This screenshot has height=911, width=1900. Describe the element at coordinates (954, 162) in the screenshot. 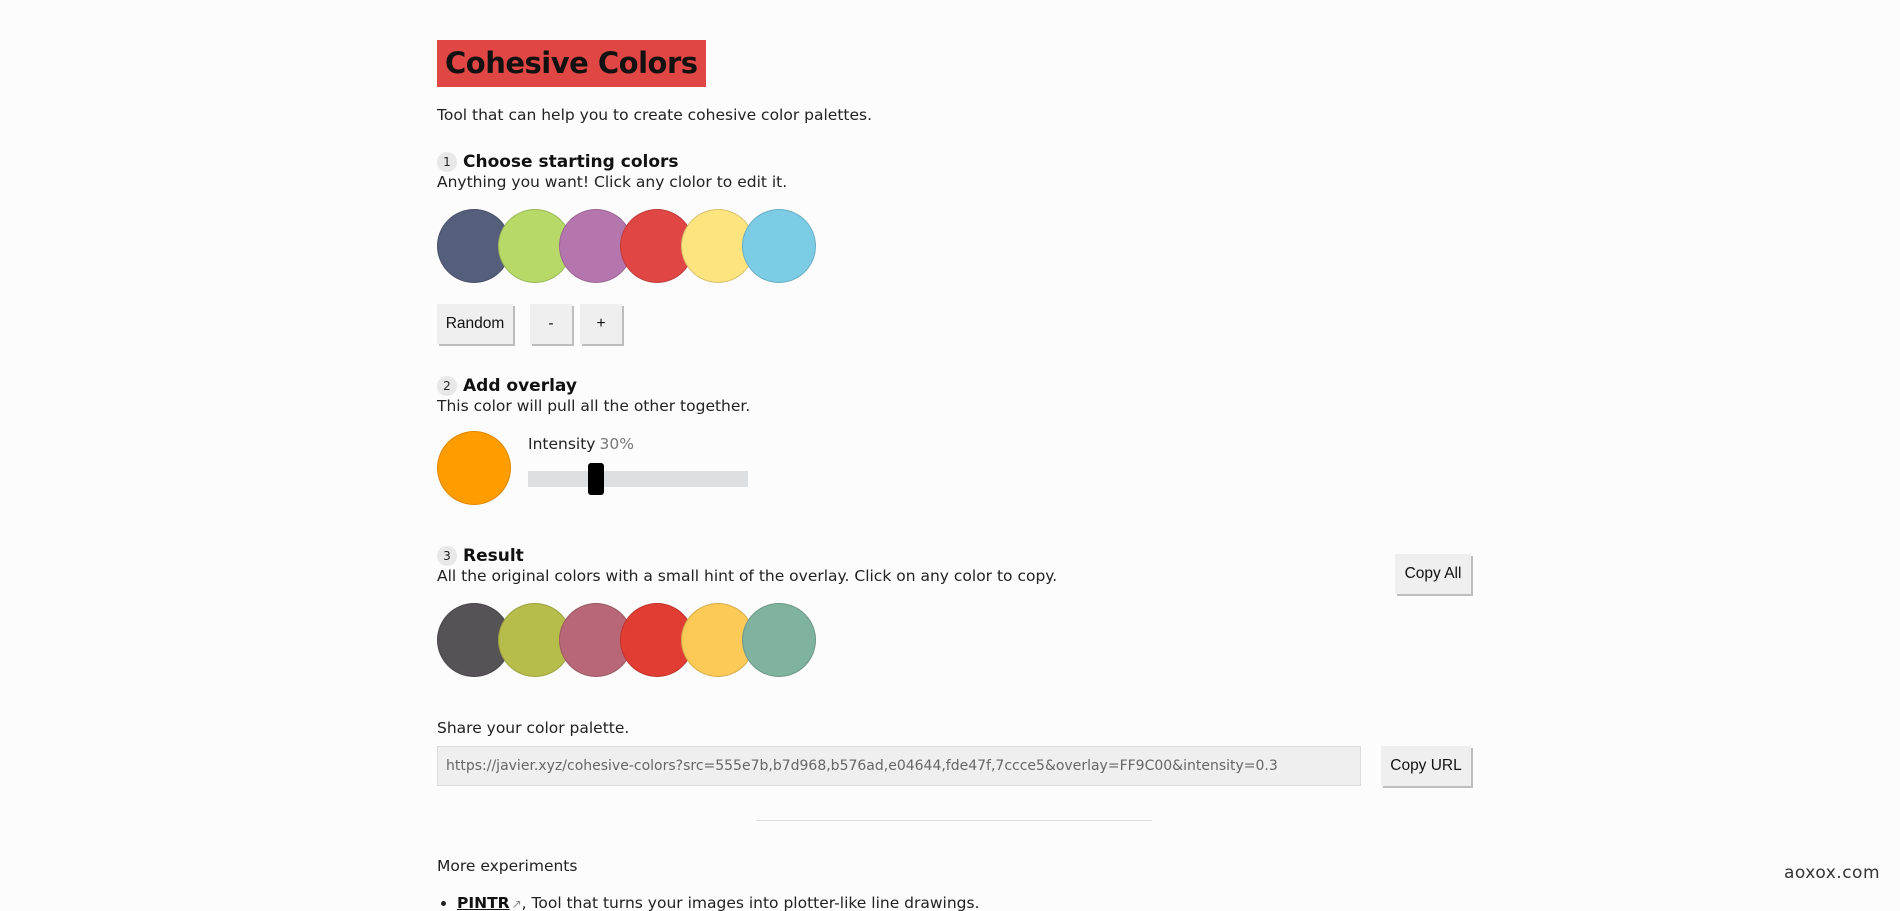

I see `step-heading: 1 Choose starting colors` at that location.